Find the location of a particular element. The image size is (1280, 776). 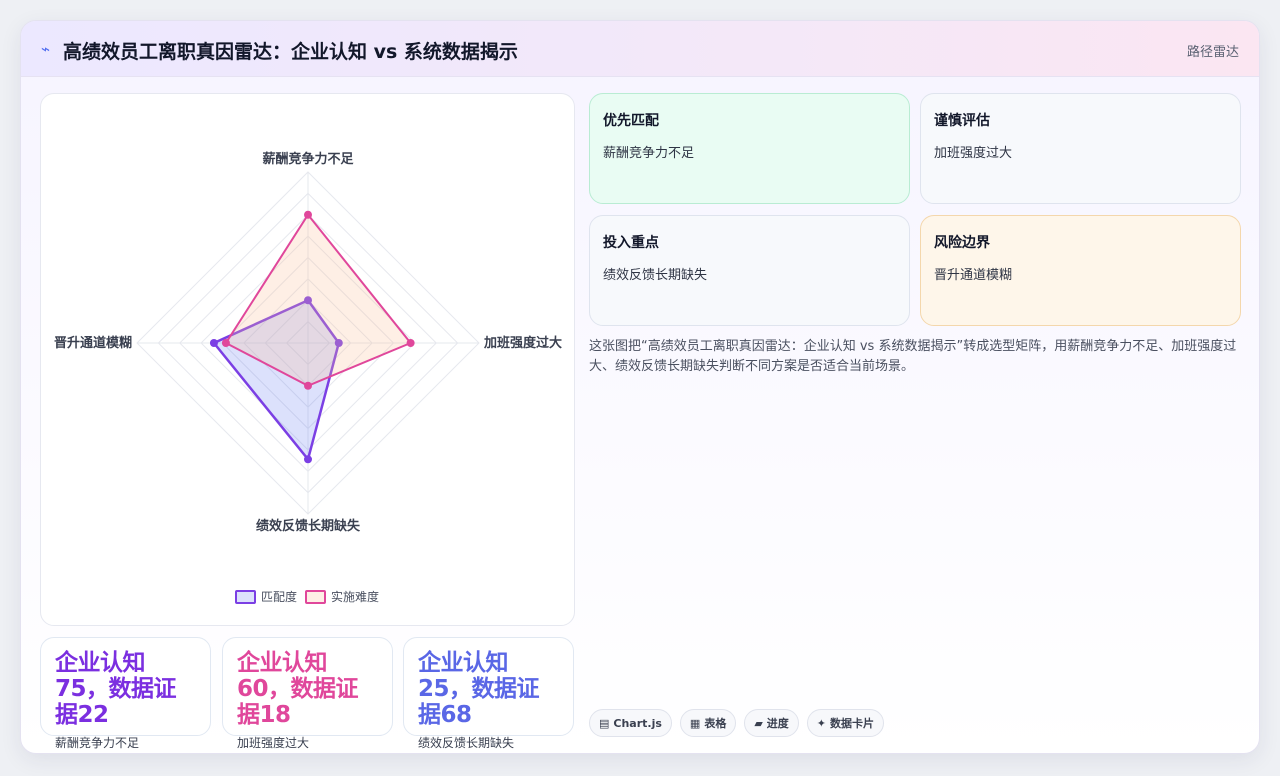

tag-table: ▦ 表格 is located at coordinates (708, 723).